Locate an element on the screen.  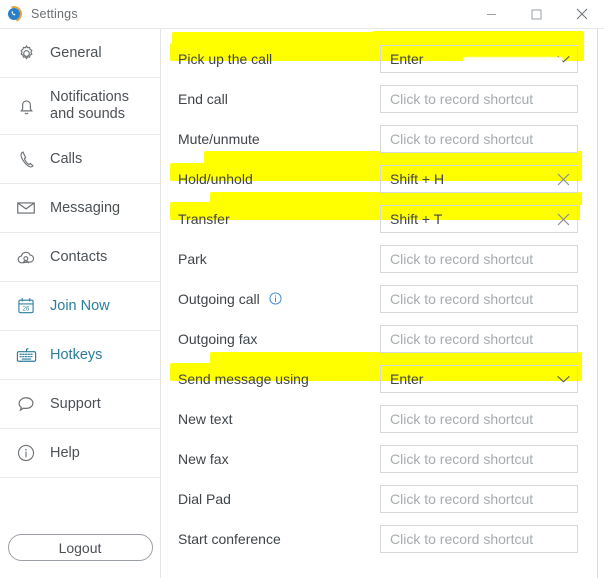
sidebar-item-label: Notifications and sounds is located at coordinates (89, 105).